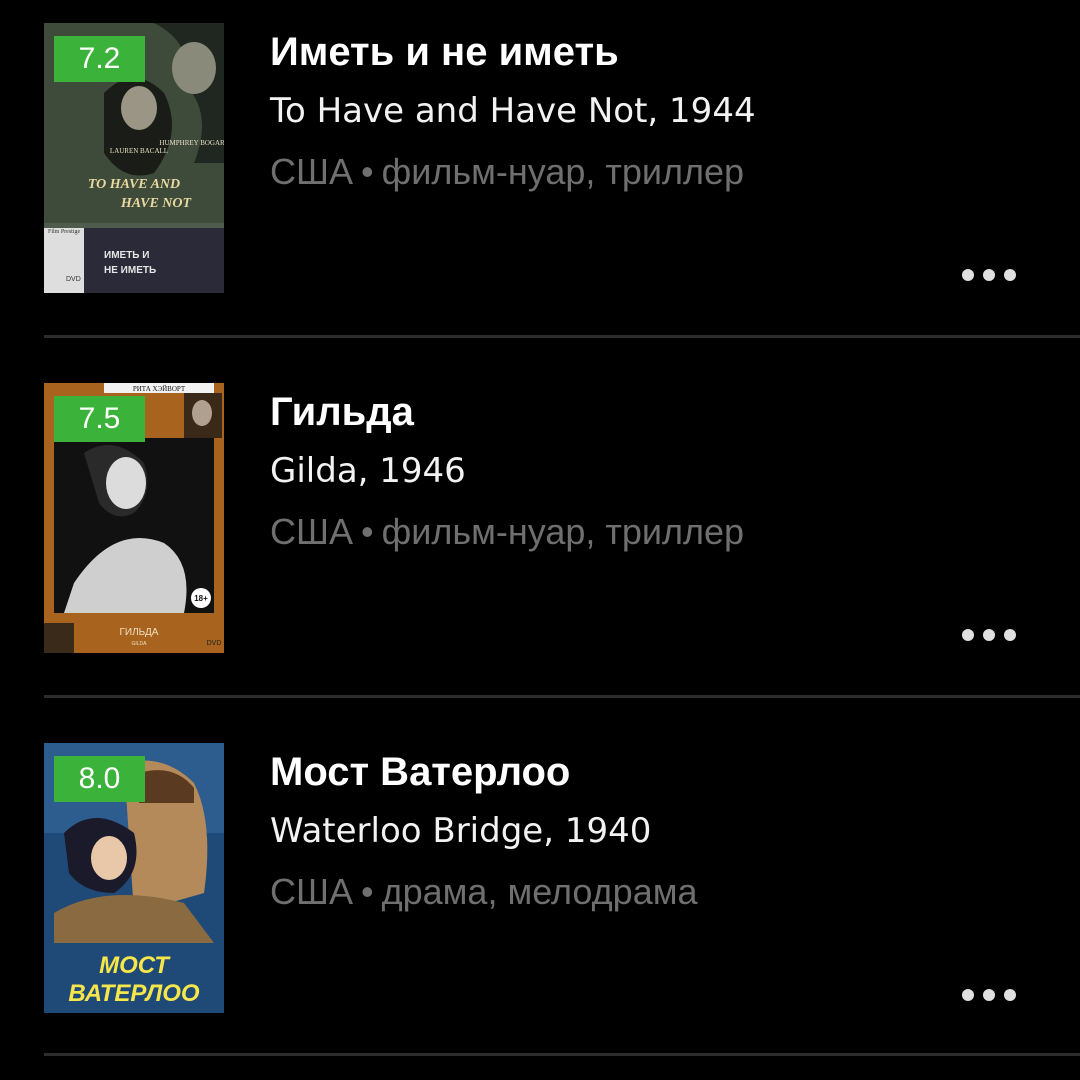  What do you see at coordinates (159, 389) in the screenshot?
I see `poster-actor: РИТА ХЭЙВОРТ` at bounding box center [159, 389].